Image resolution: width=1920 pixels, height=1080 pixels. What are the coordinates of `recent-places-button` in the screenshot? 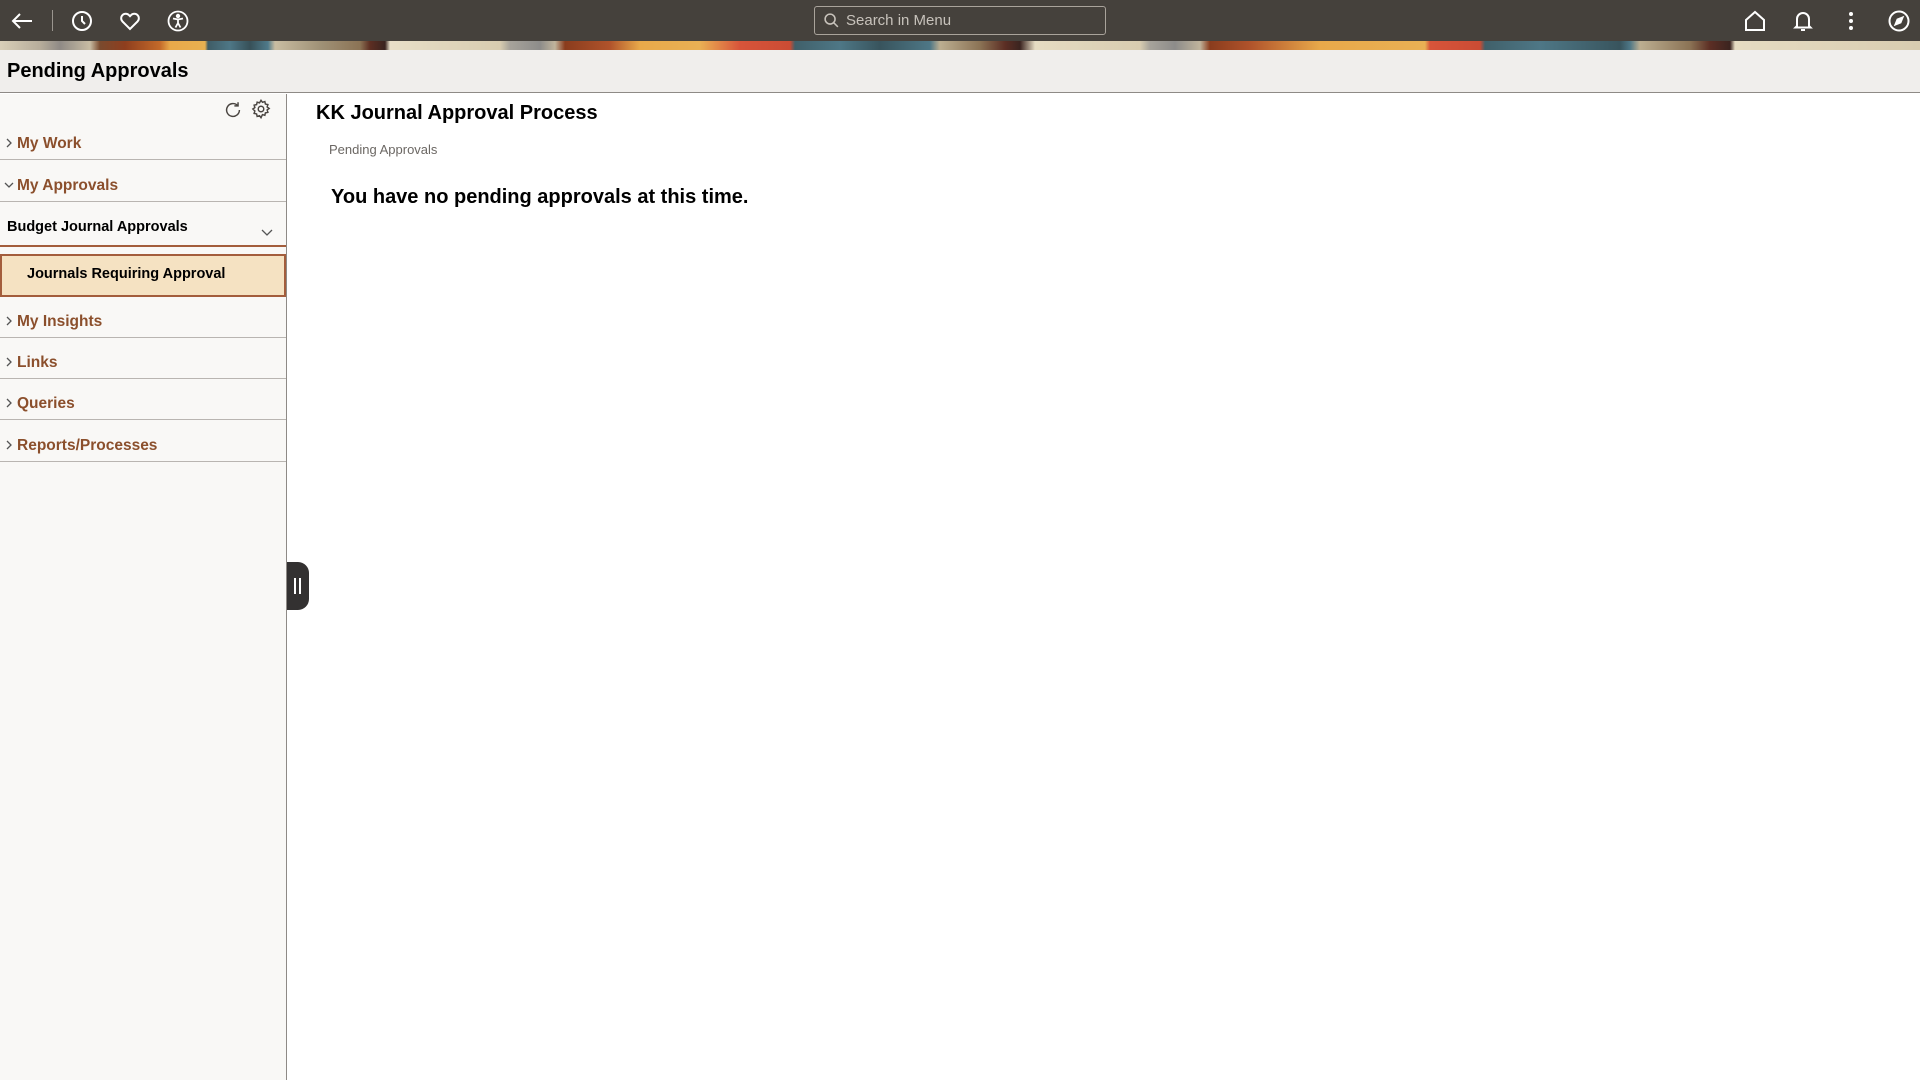 It's located at (82, 21).